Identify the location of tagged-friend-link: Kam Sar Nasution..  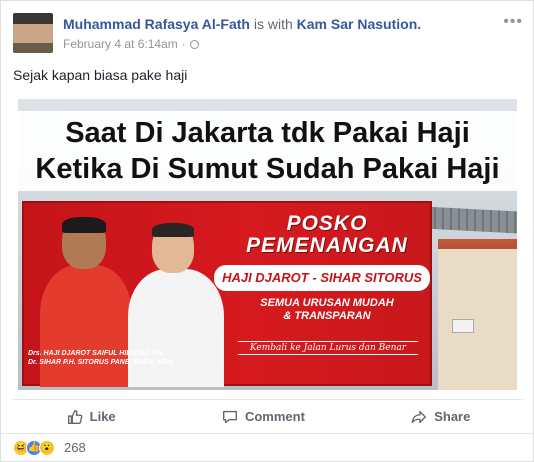
(359, 24).